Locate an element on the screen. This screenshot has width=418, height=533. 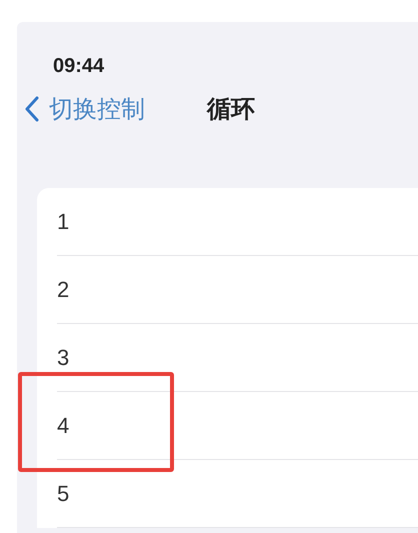
status-time: 09:44 is located at coordinates (78, 66).